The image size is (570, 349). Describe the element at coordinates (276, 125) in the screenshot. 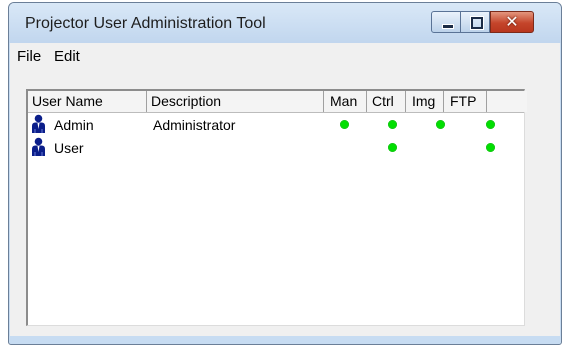

I see `table-row: Admin Administrator` at that location.